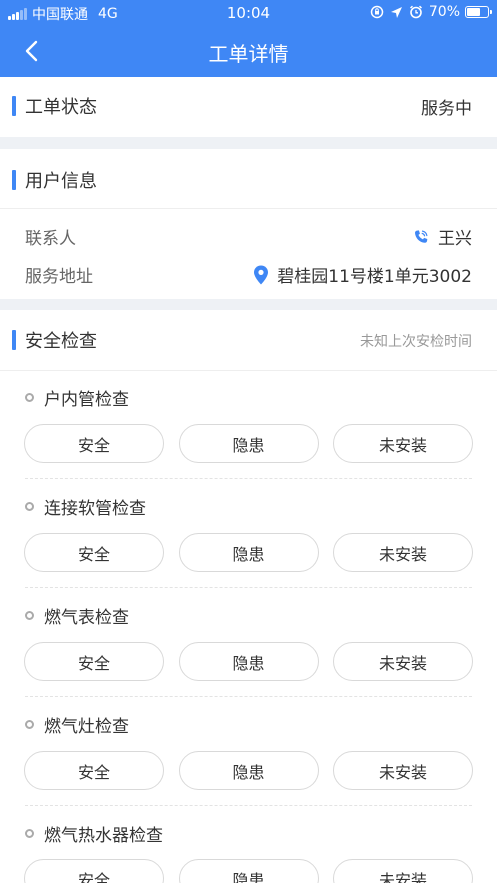 The image size is (497, 883). Describe the element at coordinates (103, 836) in the screenshot. I see `check-item-name: 燃气热水器检查` at that location.